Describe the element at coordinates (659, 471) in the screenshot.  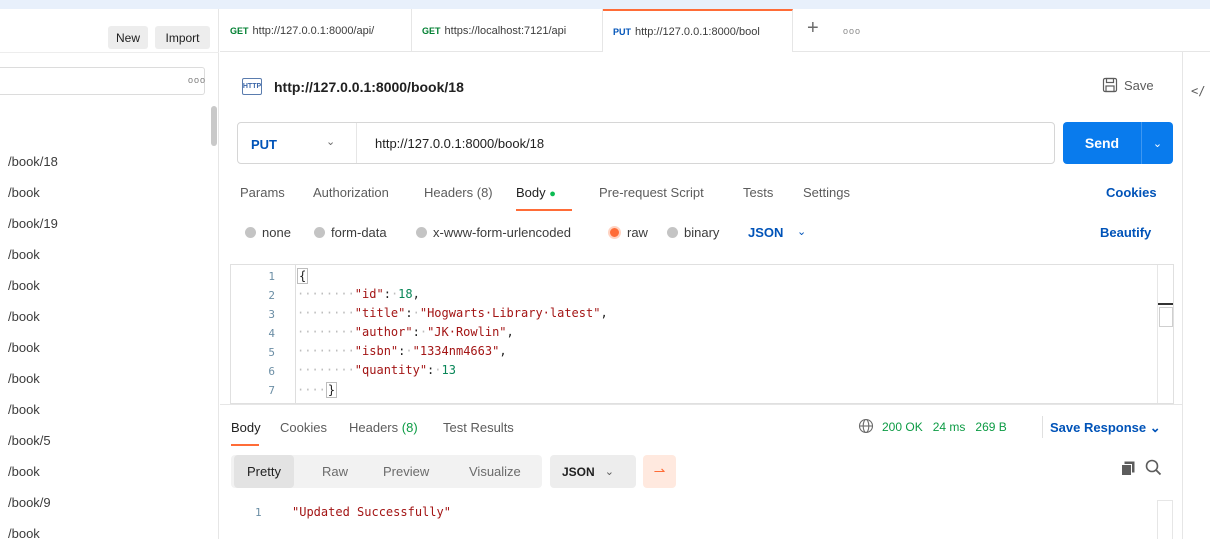
I see `wrap-lines-icon: ⇀` at that location.